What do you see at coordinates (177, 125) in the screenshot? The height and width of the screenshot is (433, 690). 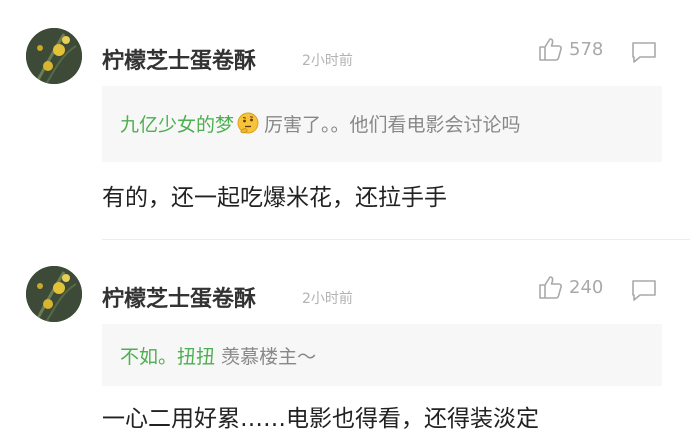 I see `quote-author: 九亿少女的梦` at bounding box center [177, 125].